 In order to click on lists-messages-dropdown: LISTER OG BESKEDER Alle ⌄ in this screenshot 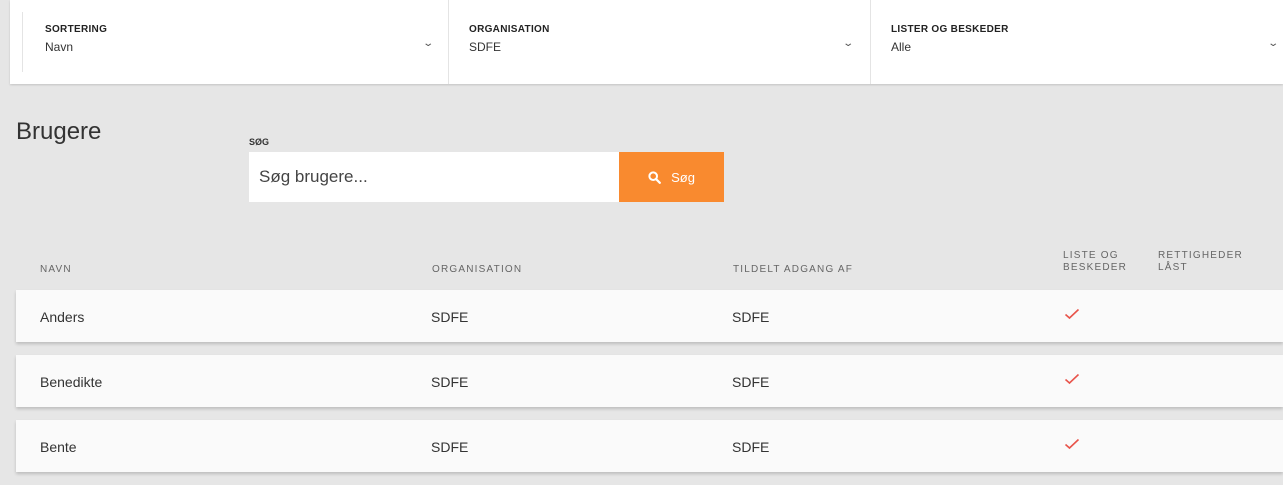, I will do `click(1076, 42)`.